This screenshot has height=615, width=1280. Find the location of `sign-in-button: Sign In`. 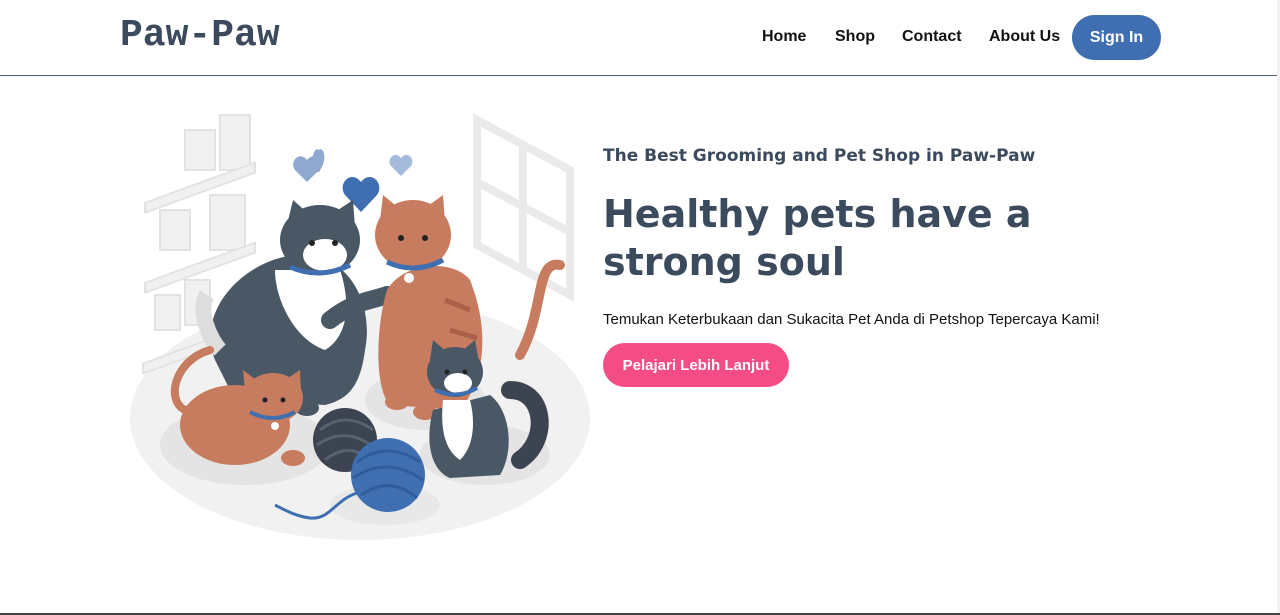

sign-in-button: Sign In is located at coordinates (1116, 37).